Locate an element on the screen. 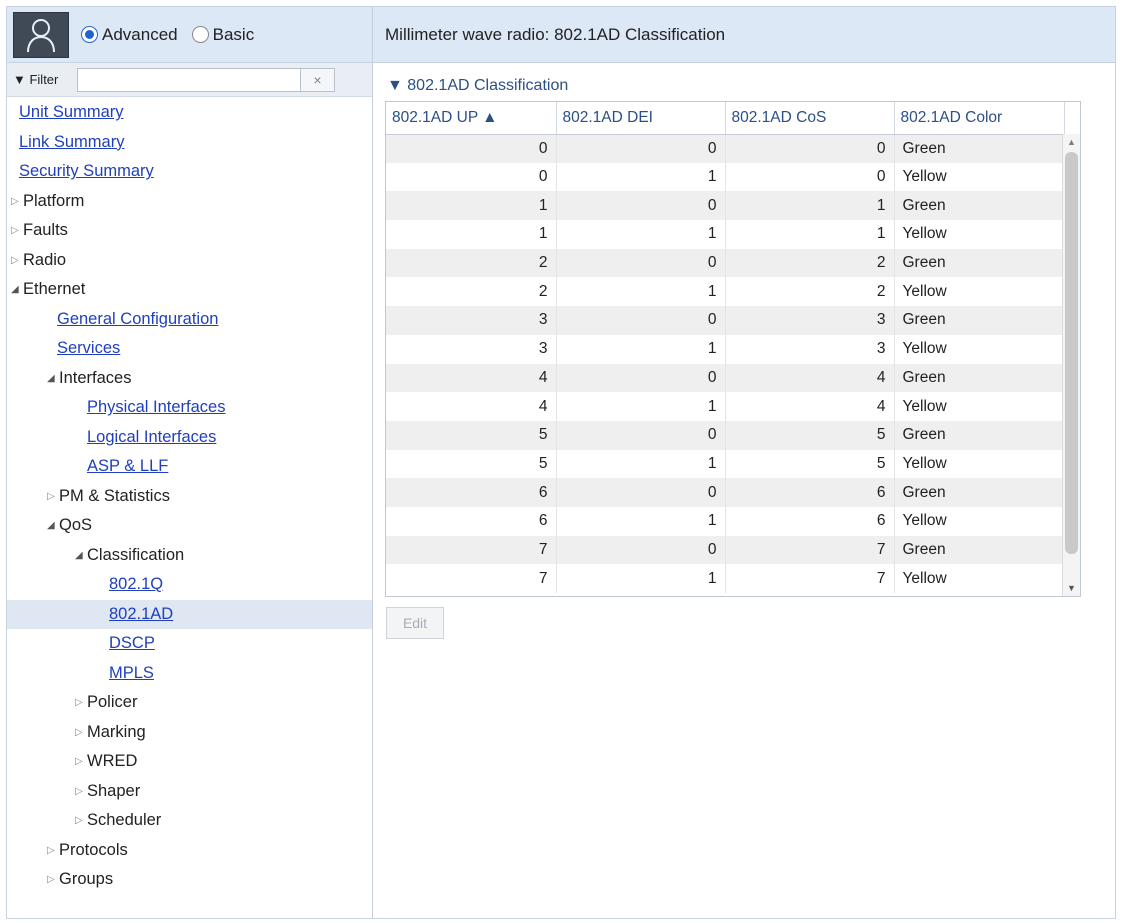 The image size is (1123, 923). nav-link-logical-interfaces: Logical Interfaces is located at coordinates (189, 438).